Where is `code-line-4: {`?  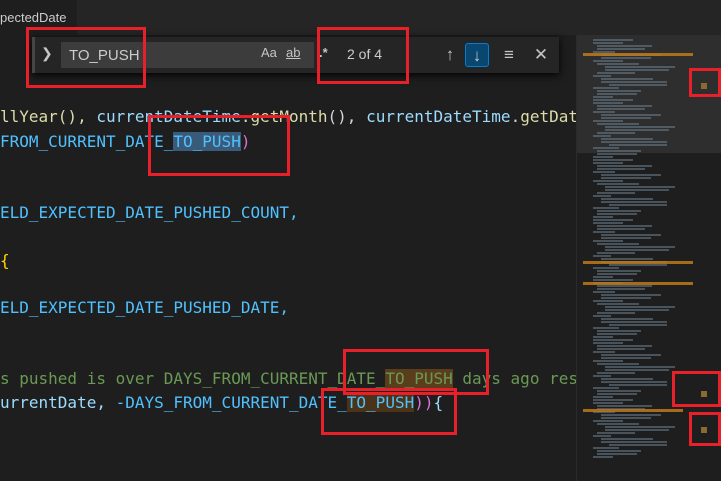
code-line-4: { is located at coordinates (5, 261).